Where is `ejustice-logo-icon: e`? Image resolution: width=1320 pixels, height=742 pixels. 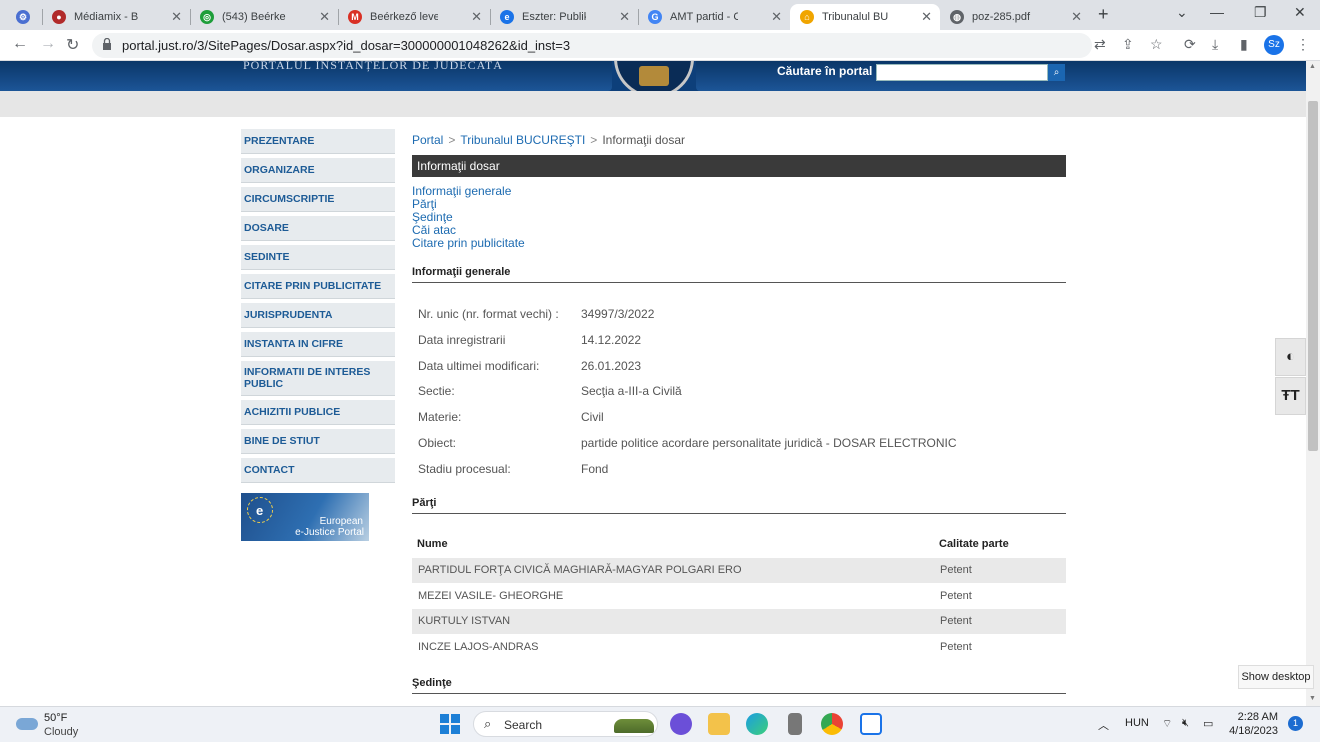 ejustice-logo-icon: e is located at coordinates (260, 510).